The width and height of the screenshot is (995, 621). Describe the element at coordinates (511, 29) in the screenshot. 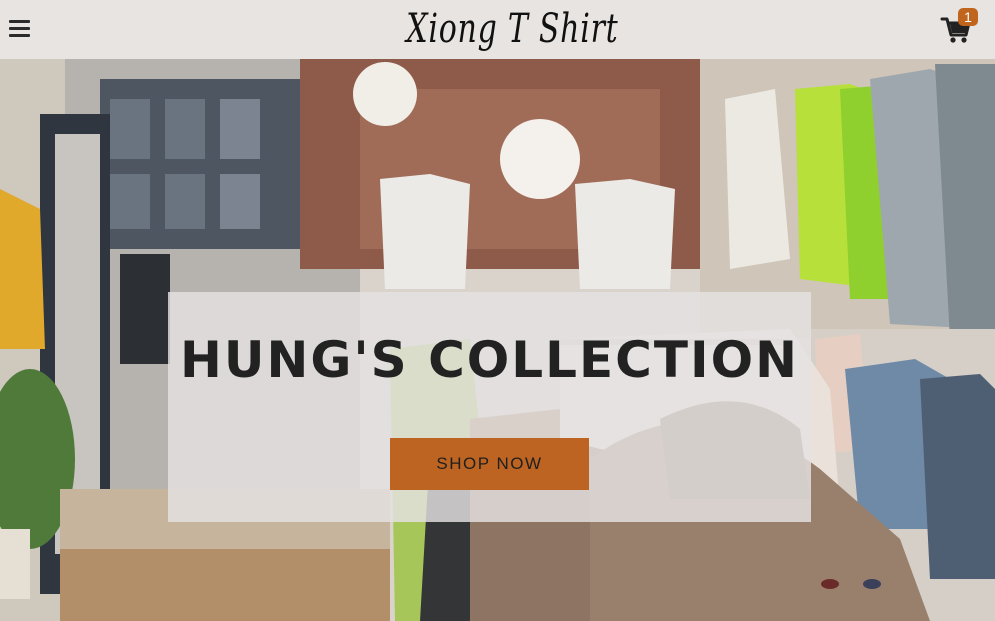

I see `brand-logo-title: Xiong T Shirt` at that location.